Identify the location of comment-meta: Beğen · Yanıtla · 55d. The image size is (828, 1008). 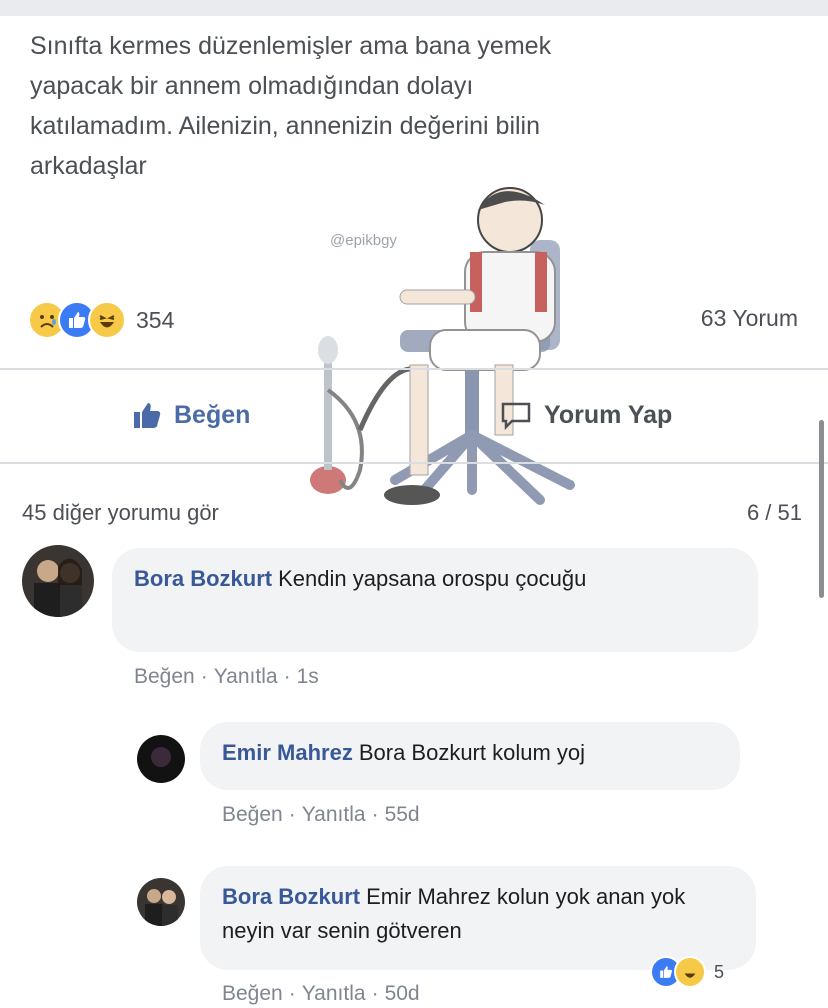
(321, 814).